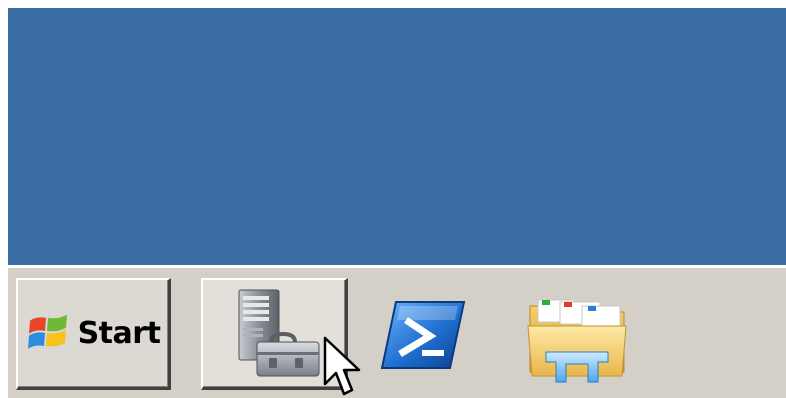 Image resolution: width=786 pixels, height=398 pixels. What do you see at coordinates (49, 334) in the screenshot?
I see `windows-flag-icon` at bounding box center [49, 334].